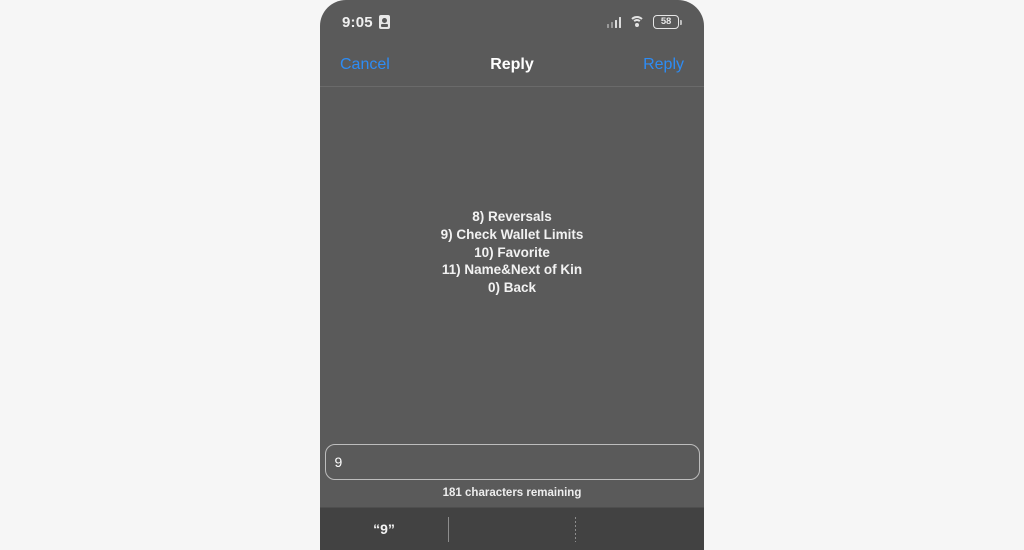  I want to click on menu-line: 8) Reversals, so click(512, 216).